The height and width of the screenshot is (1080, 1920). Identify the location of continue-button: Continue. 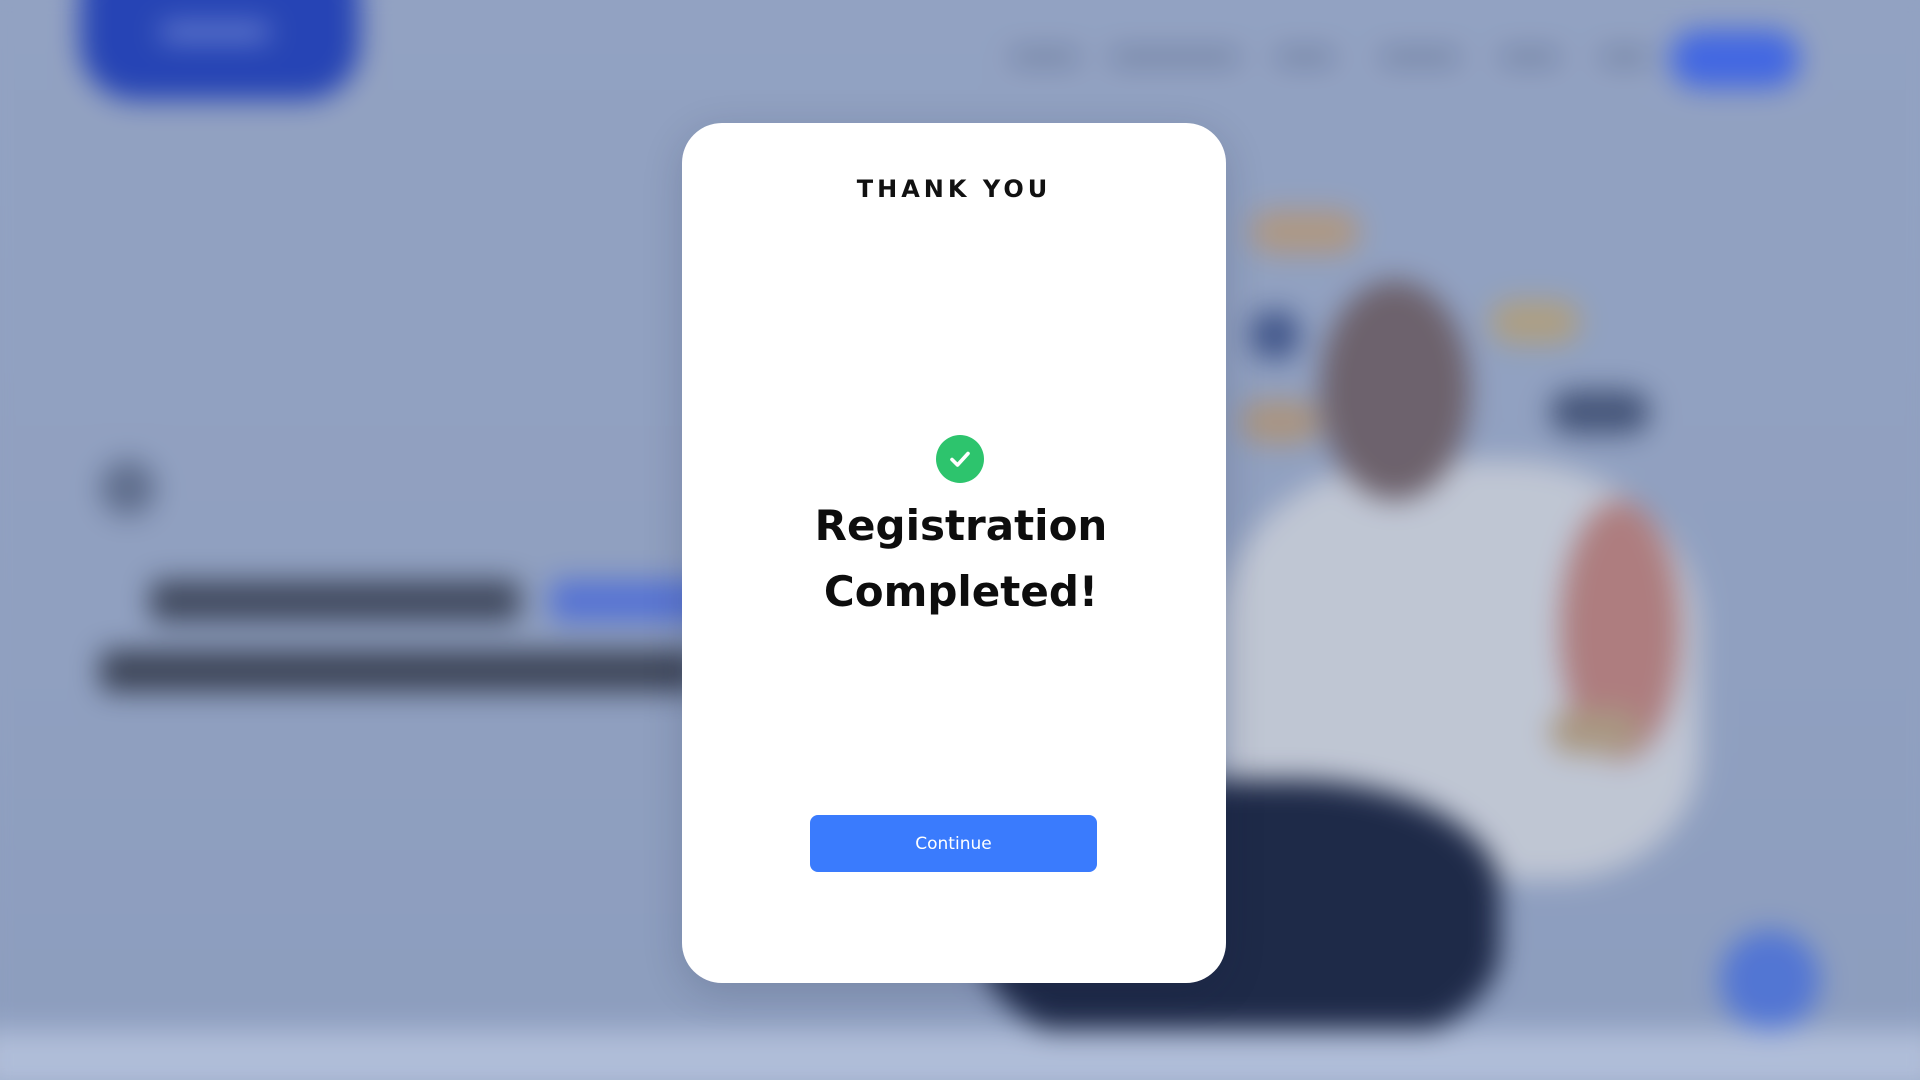
(953, 843).